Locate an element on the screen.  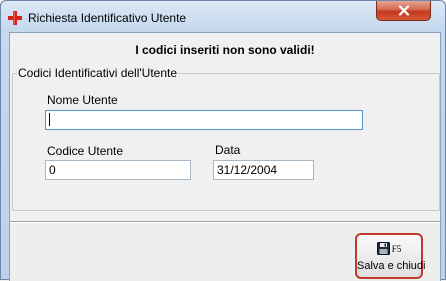
save-button-top: F5 is located at coordinates (389, 248).